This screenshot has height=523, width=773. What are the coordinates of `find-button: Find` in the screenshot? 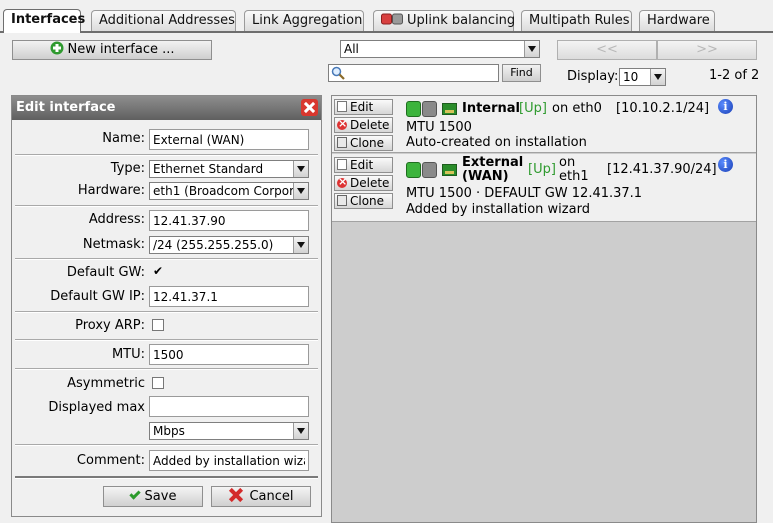 It's located at (521, 73).